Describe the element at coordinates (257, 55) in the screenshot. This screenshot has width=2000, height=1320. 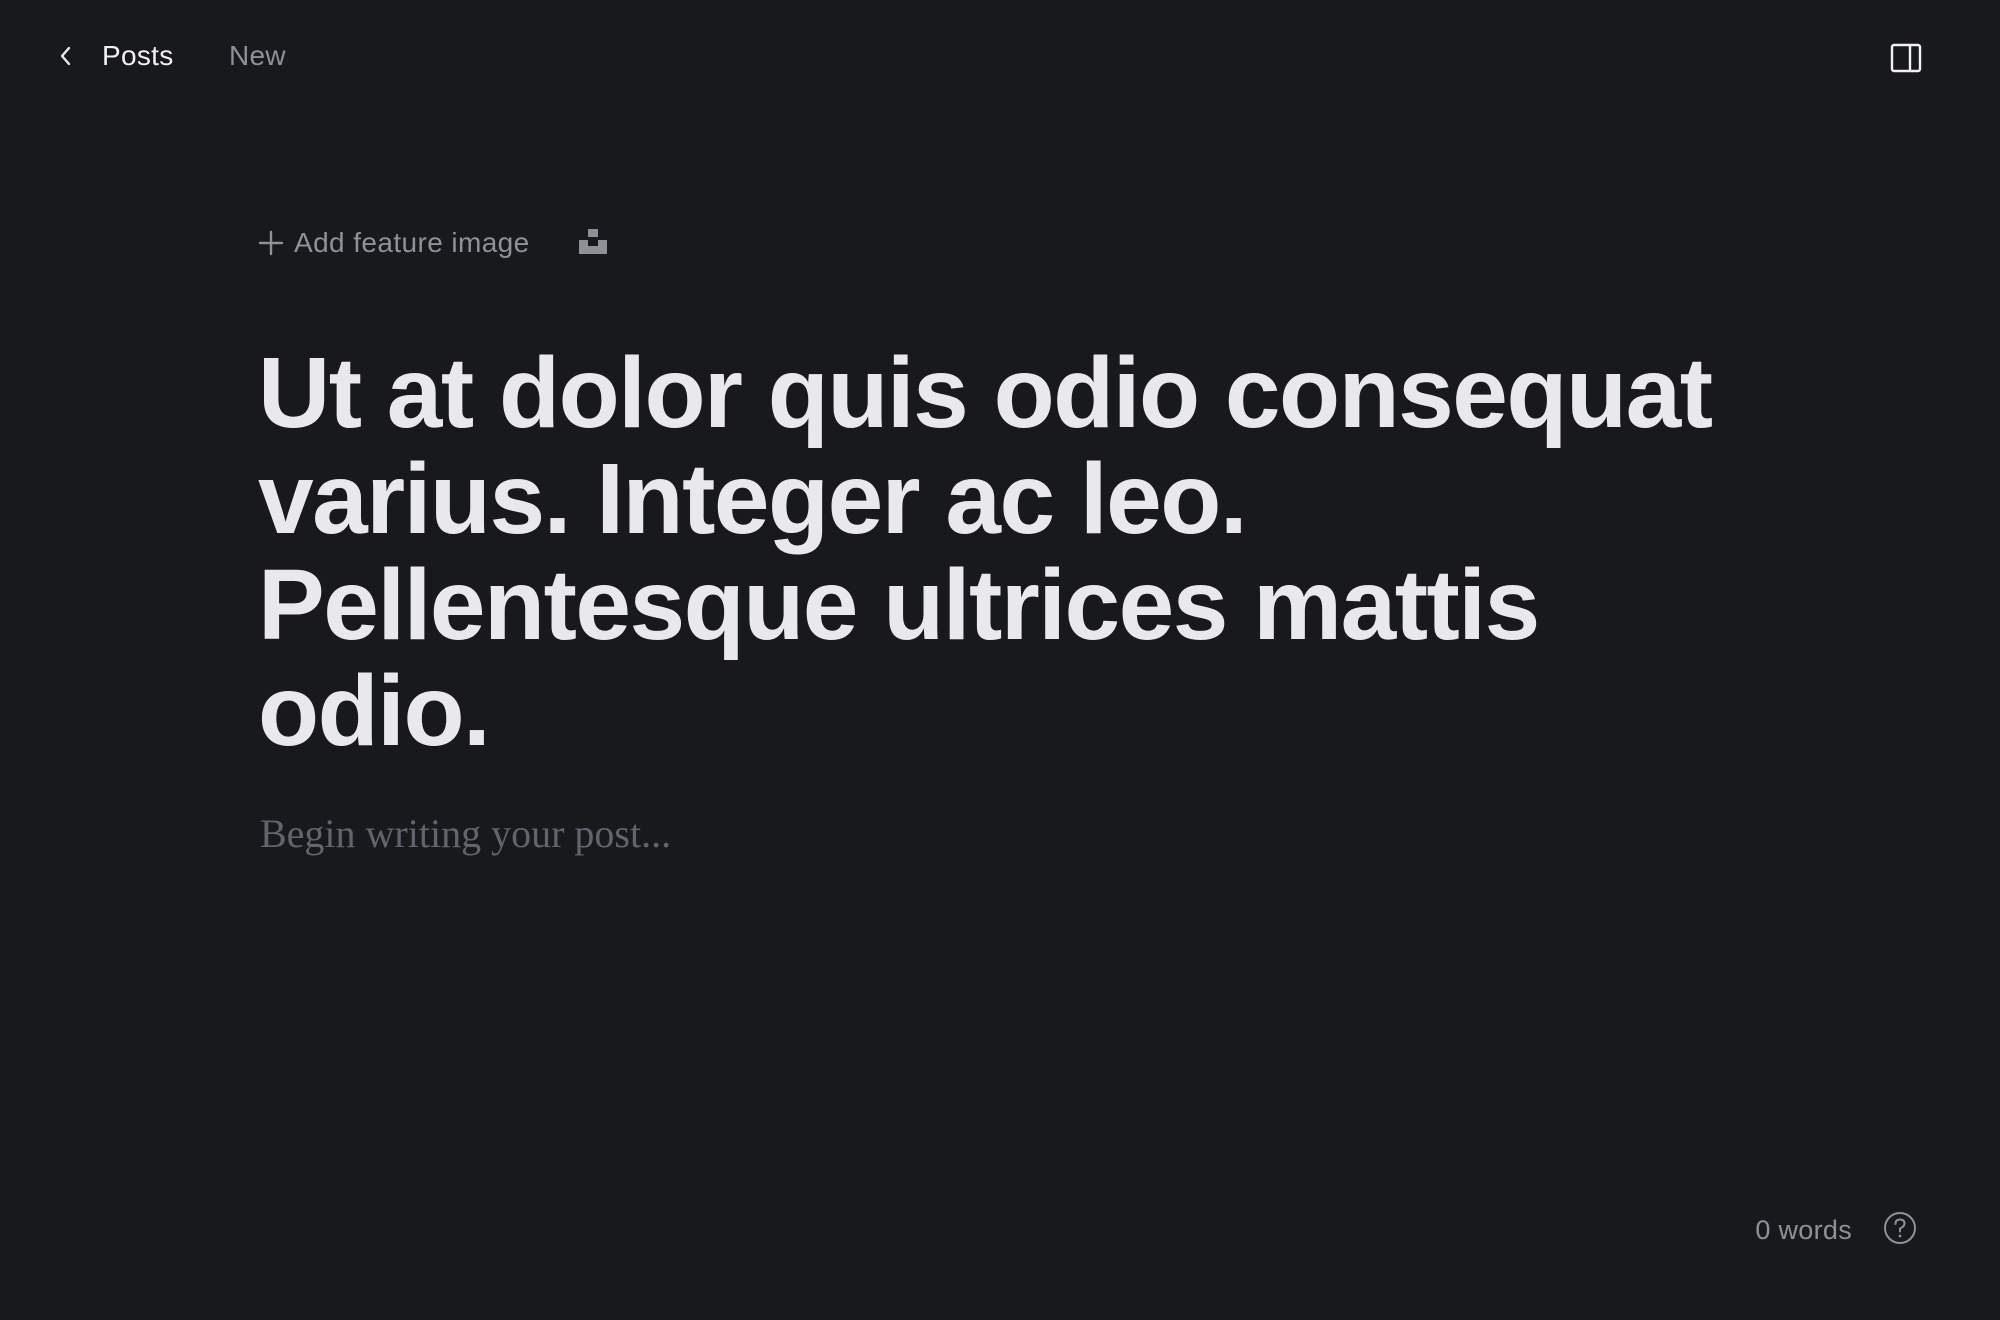
I see `post-status: New` at that location.